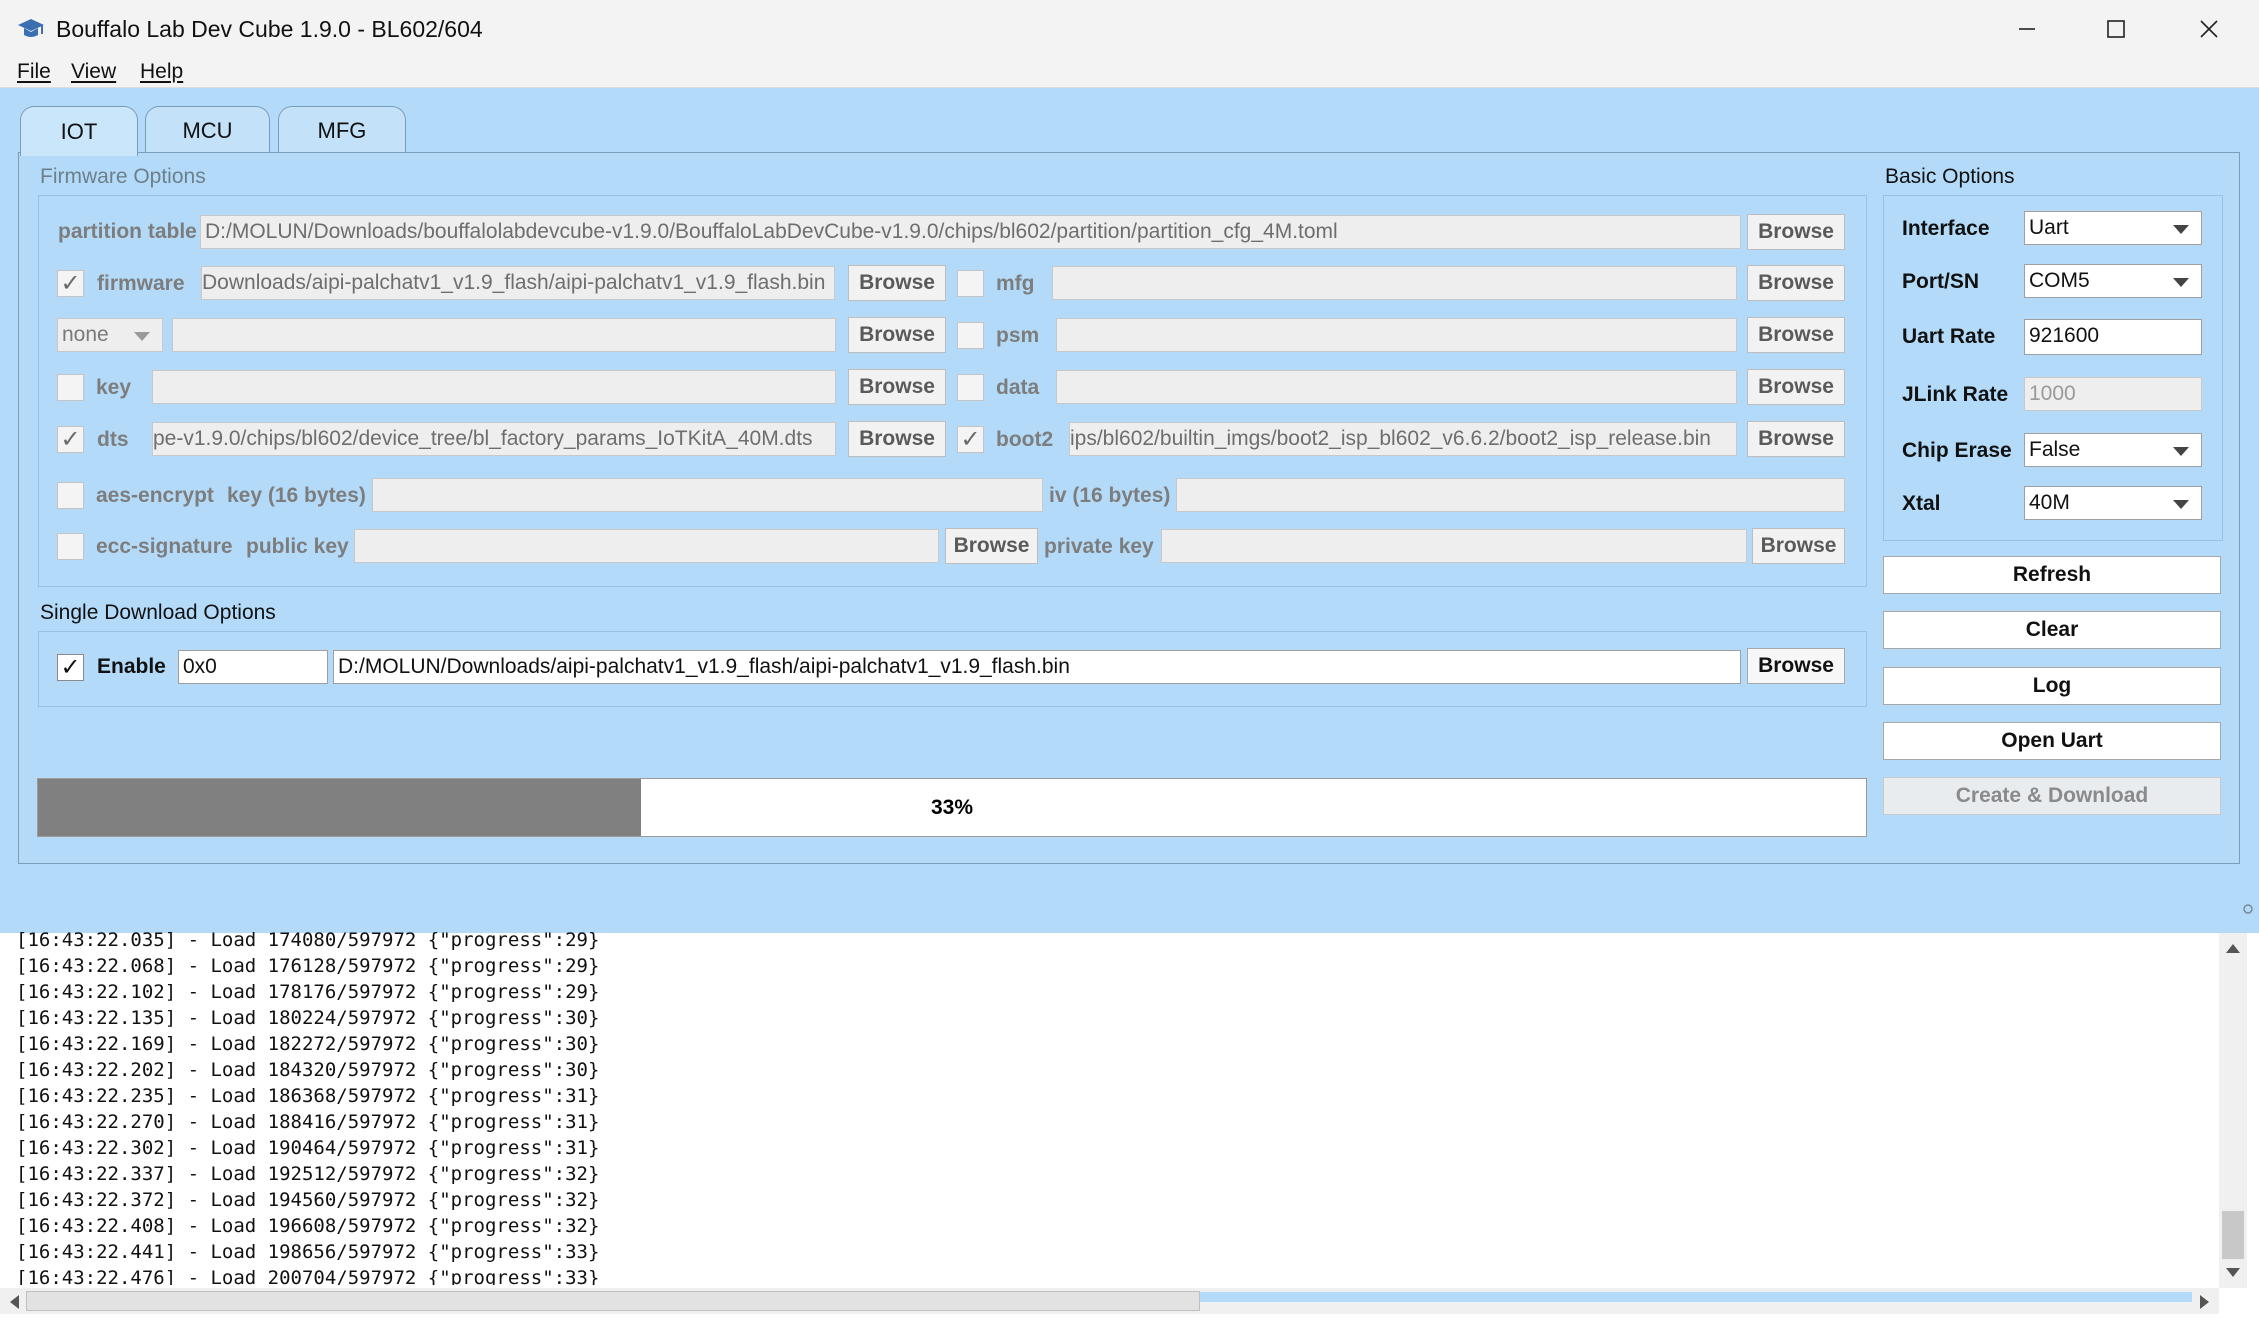 Image resolution: width=2259 pixels, height=1327 pixels. I want to click on aes-key-field, so click(707, 495).